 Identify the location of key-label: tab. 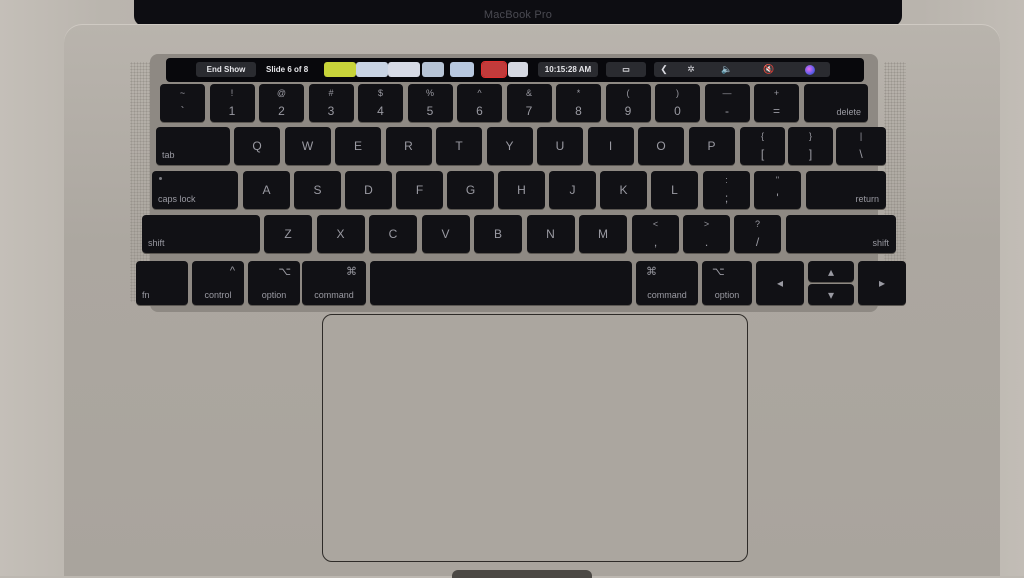
(168, 155).